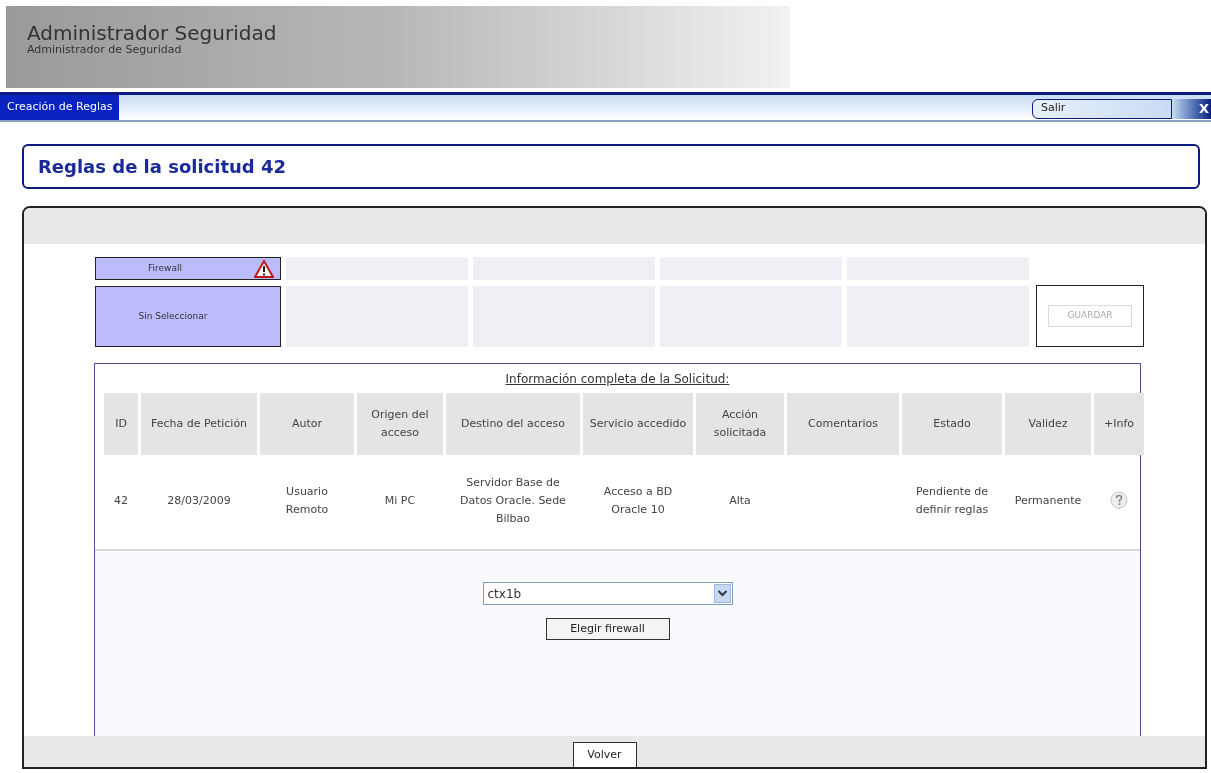 The height and width of the screenshot is (773, 1211). Describe the element at coordinates (307, 424) in the screenshot. I see `column-header: Autor` at that location.